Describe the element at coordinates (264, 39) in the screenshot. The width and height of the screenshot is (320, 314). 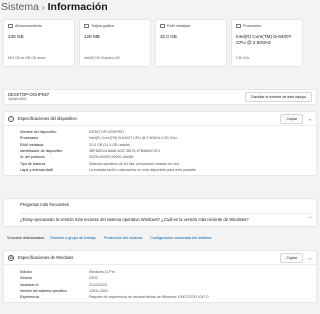
I see `card-value: Intel(R) Core(TM) i5-6400T CPU @ 2.50GHz` at that location.